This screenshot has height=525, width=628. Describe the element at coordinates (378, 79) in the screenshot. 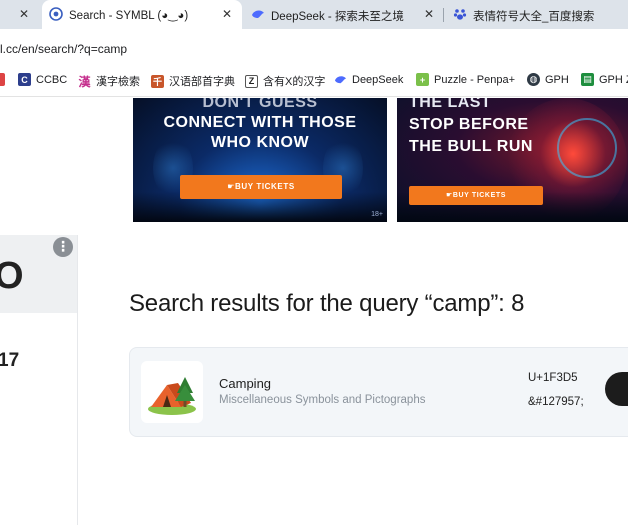

I see `bookmark-label: DeepSeek` at that location.